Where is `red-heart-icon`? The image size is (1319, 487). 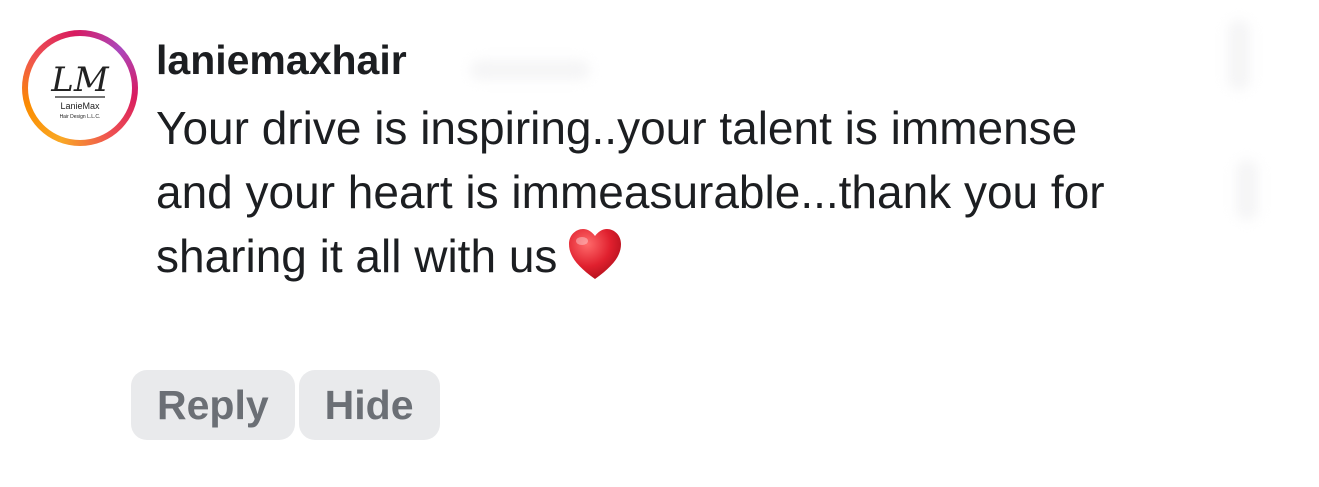
red-heart-icon is located at coordinates (595, 263).